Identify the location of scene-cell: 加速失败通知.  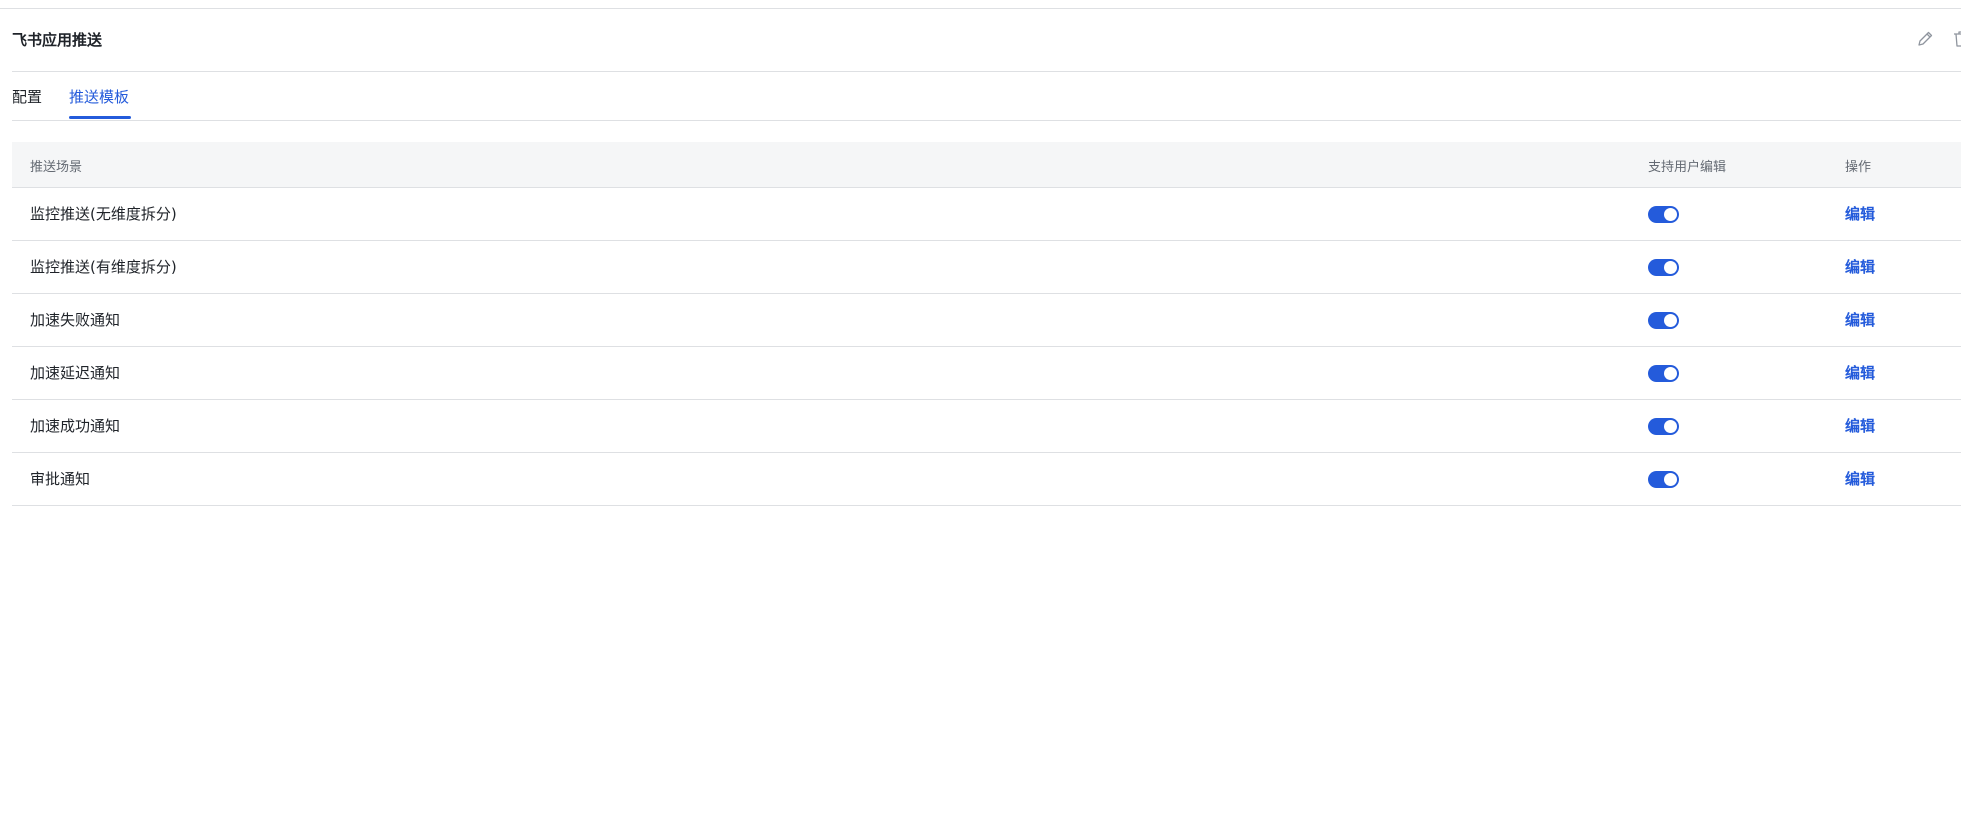
(75, 320).